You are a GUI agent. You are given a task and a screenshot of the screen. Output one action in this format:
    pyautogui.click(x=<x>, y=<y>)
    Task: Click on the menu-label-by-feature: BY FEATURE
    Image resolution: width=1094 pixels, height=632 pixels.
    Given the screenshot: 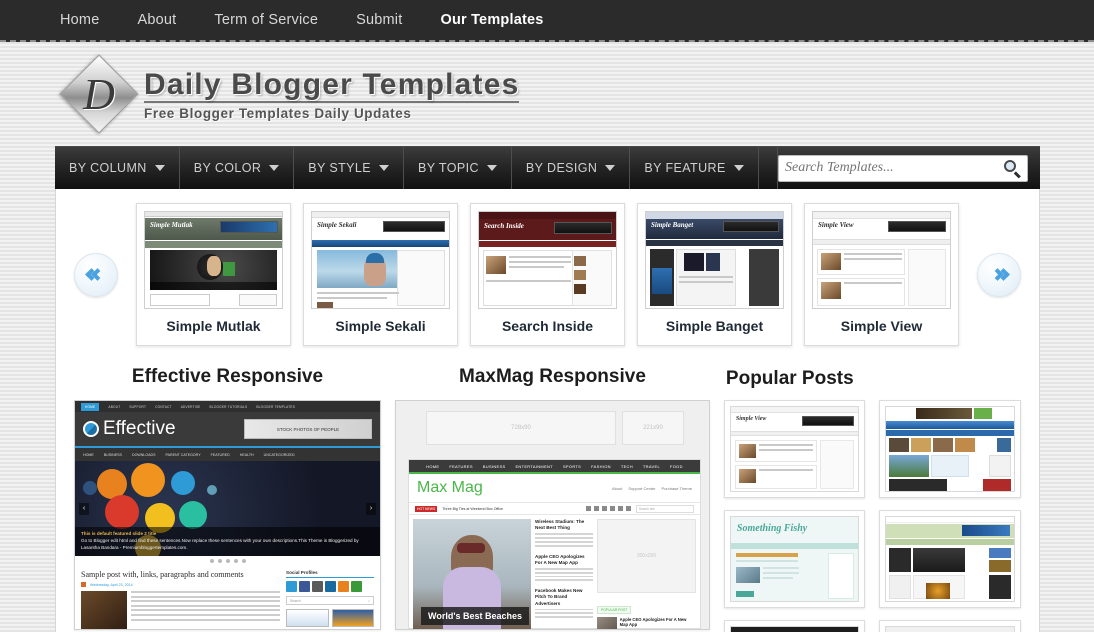 What is the action you would take?
    pyautogui.click(x=685, y=168)
    